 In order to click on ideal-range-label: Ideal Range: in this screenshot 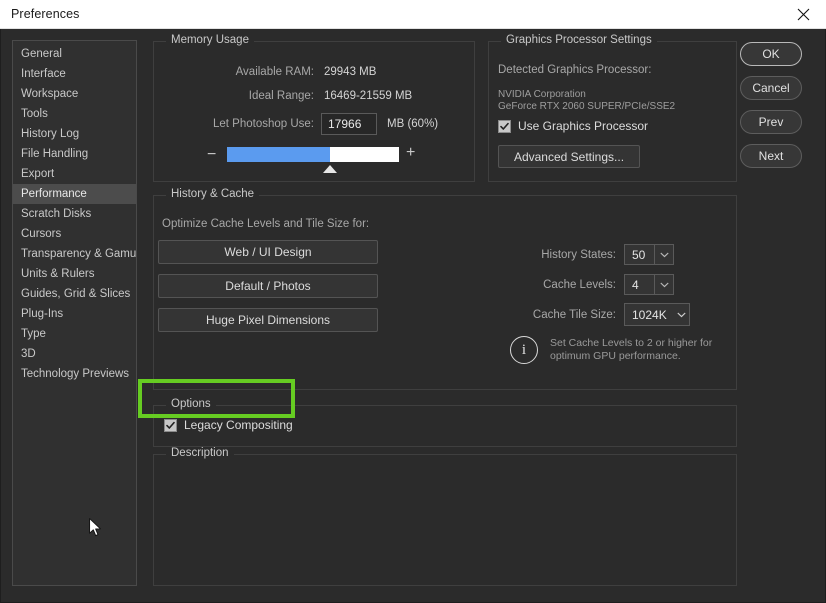, I will do `click(281, 96)`.